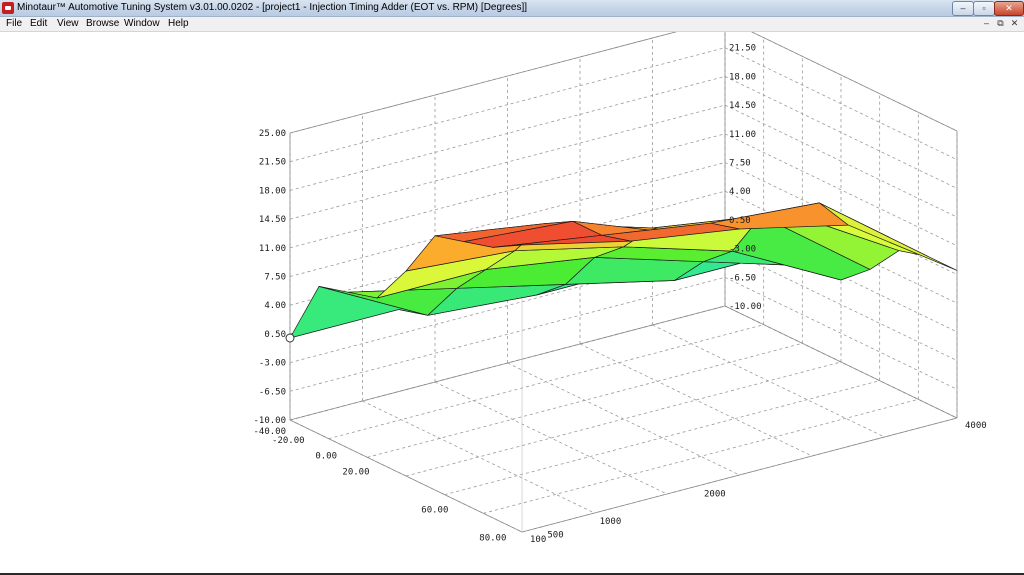  What do you see at coordinates (326, 457) in the screenshot?
I see `eot-tick-label: 0.00` at bounding box center [326, 457].